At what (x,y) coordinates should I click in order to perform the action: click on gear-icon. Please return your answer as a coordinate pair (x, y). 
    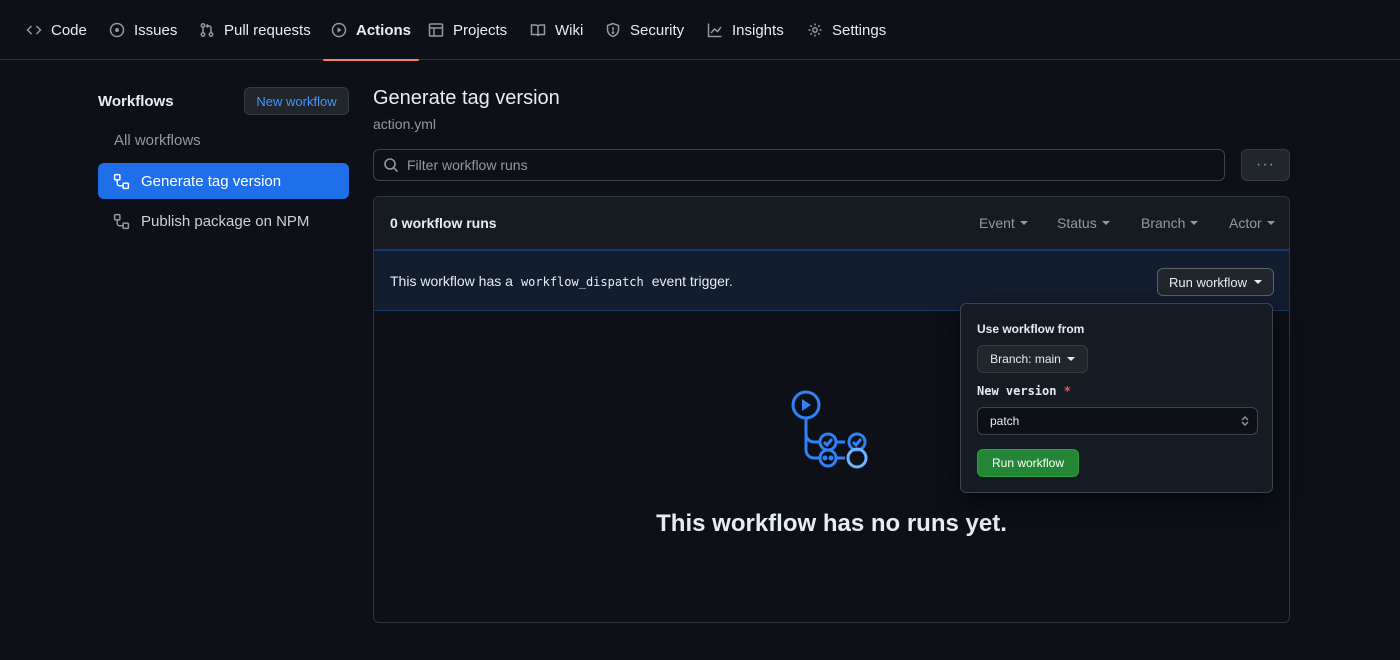
    Looking at the image, I should click on (815, 30).